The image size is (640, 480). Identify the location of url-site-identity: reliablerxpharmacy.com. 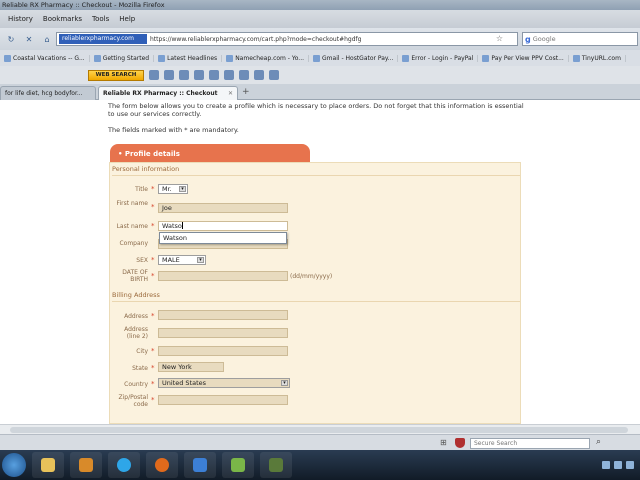
(103, 39).